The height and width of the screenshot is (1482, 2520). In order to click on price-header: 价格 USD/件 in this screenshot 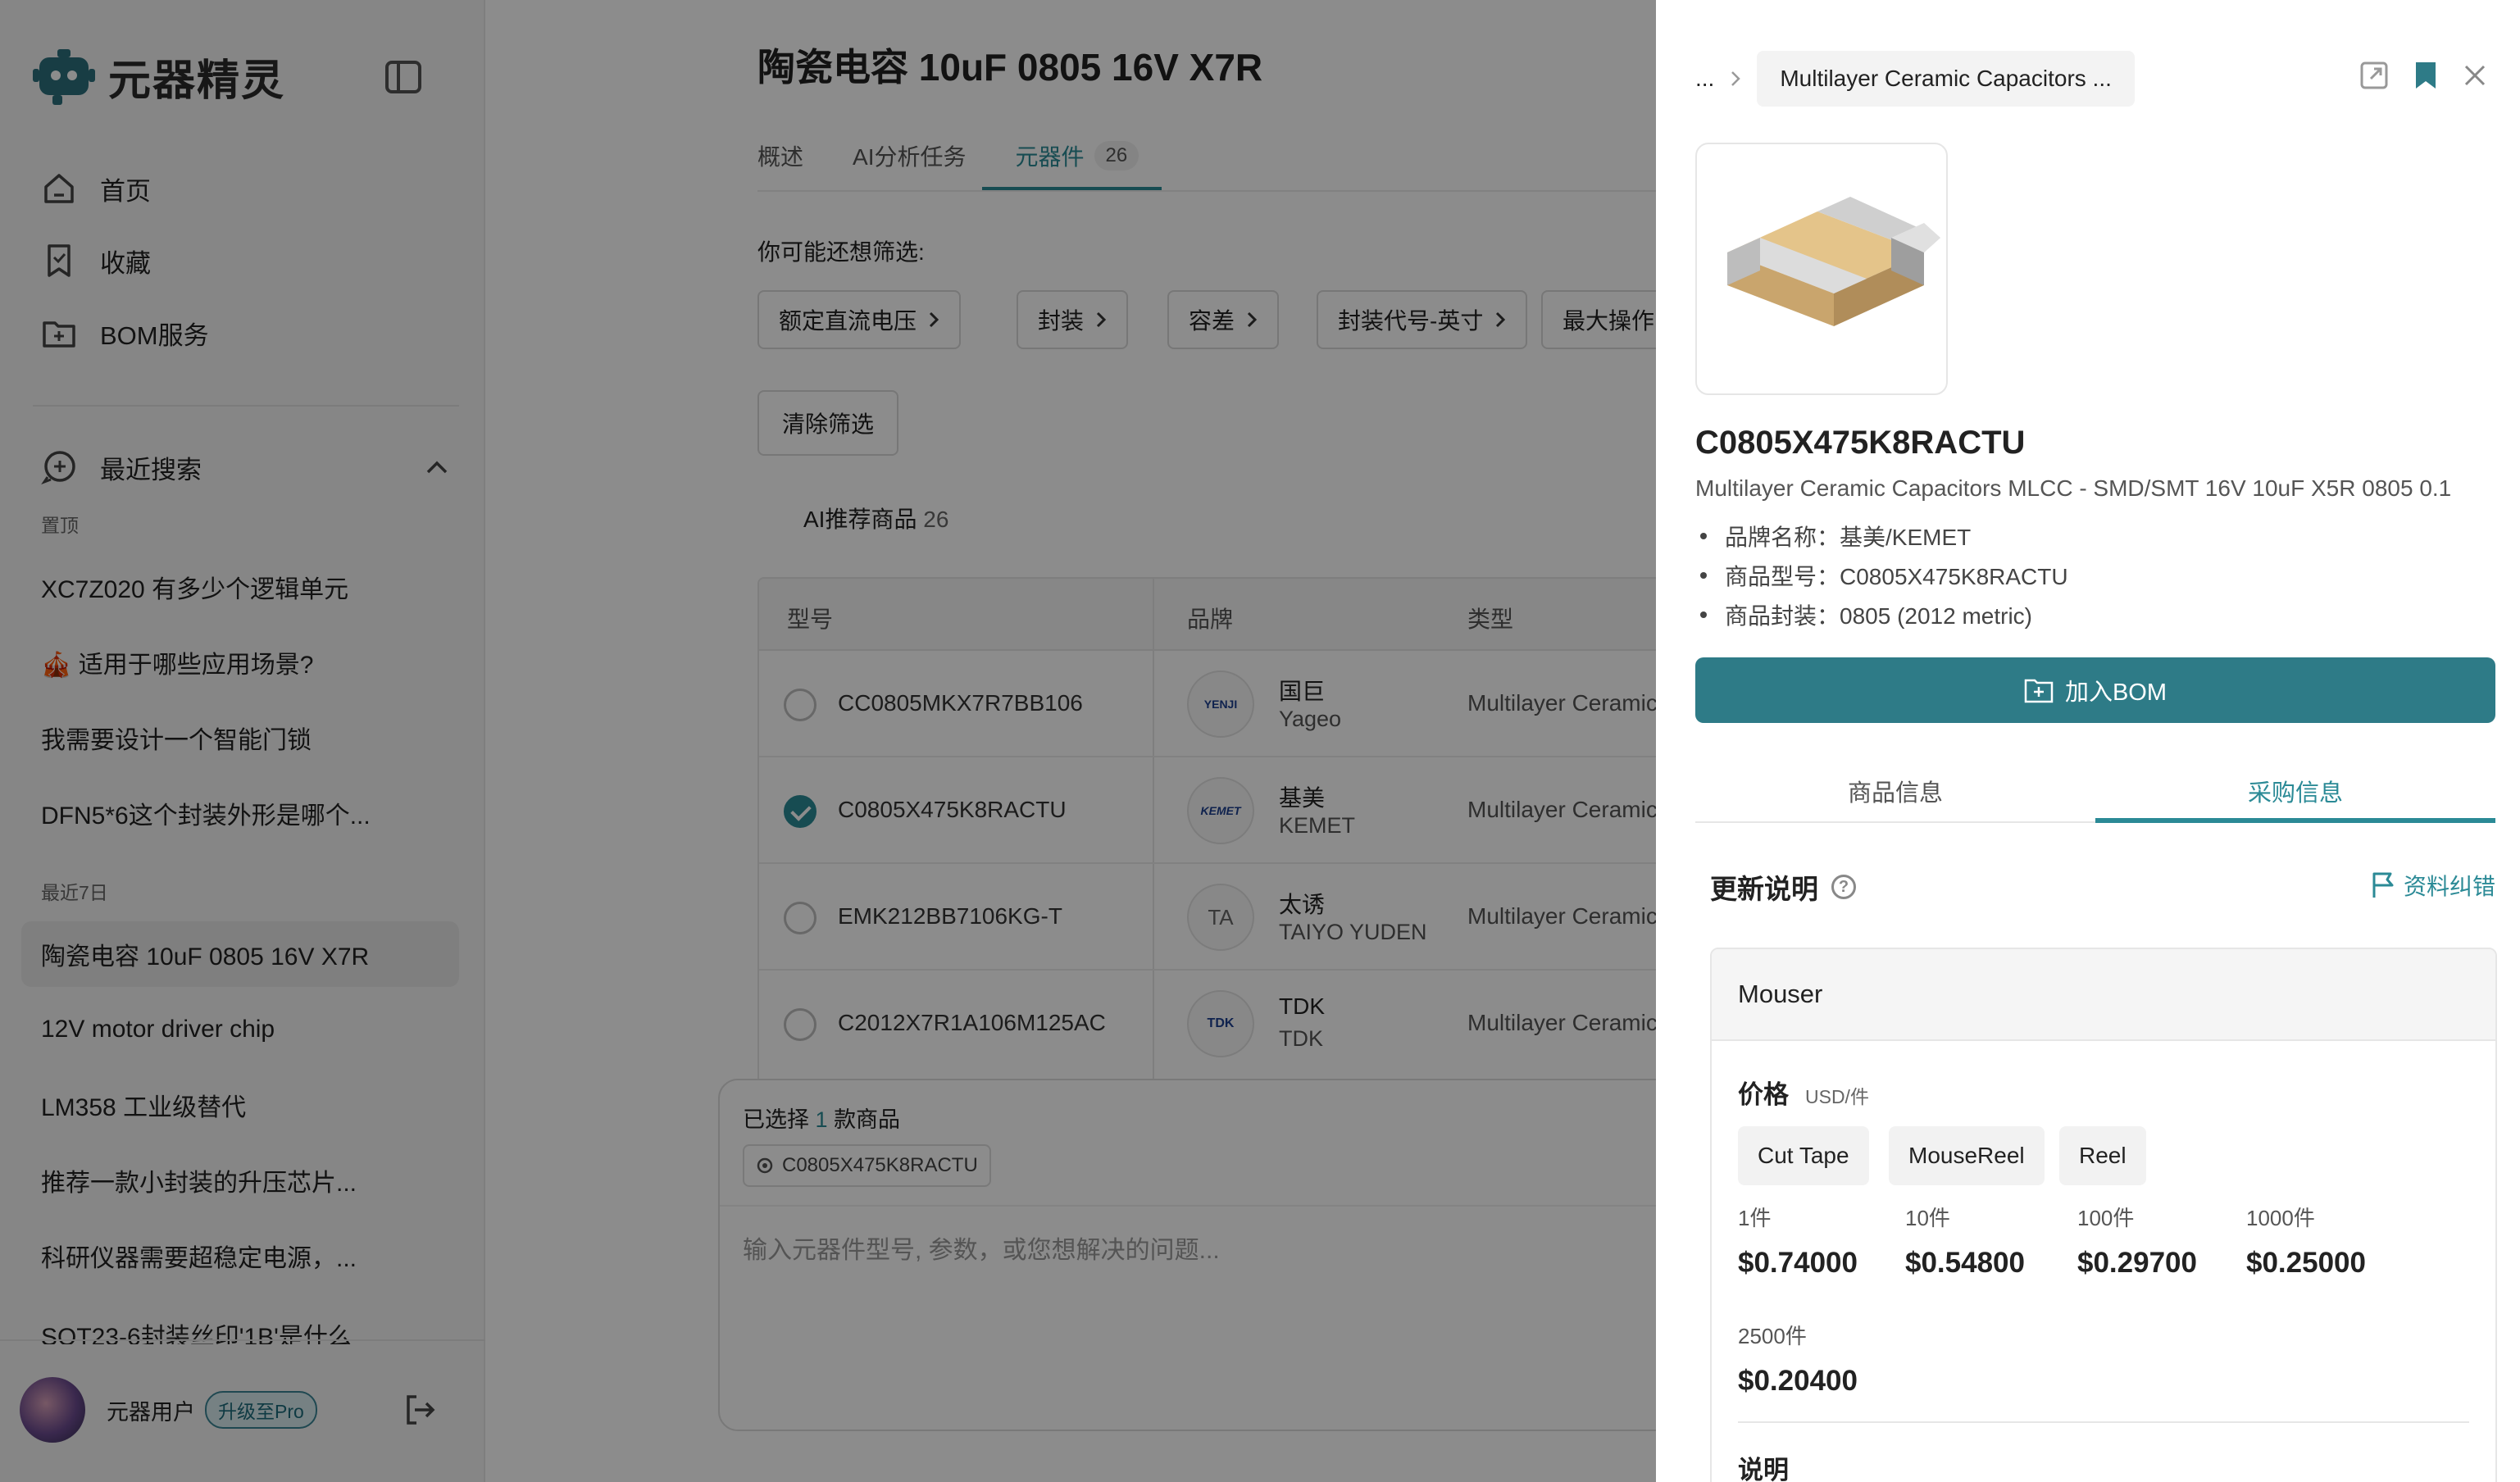, I will do `click(1803, 1092)`.